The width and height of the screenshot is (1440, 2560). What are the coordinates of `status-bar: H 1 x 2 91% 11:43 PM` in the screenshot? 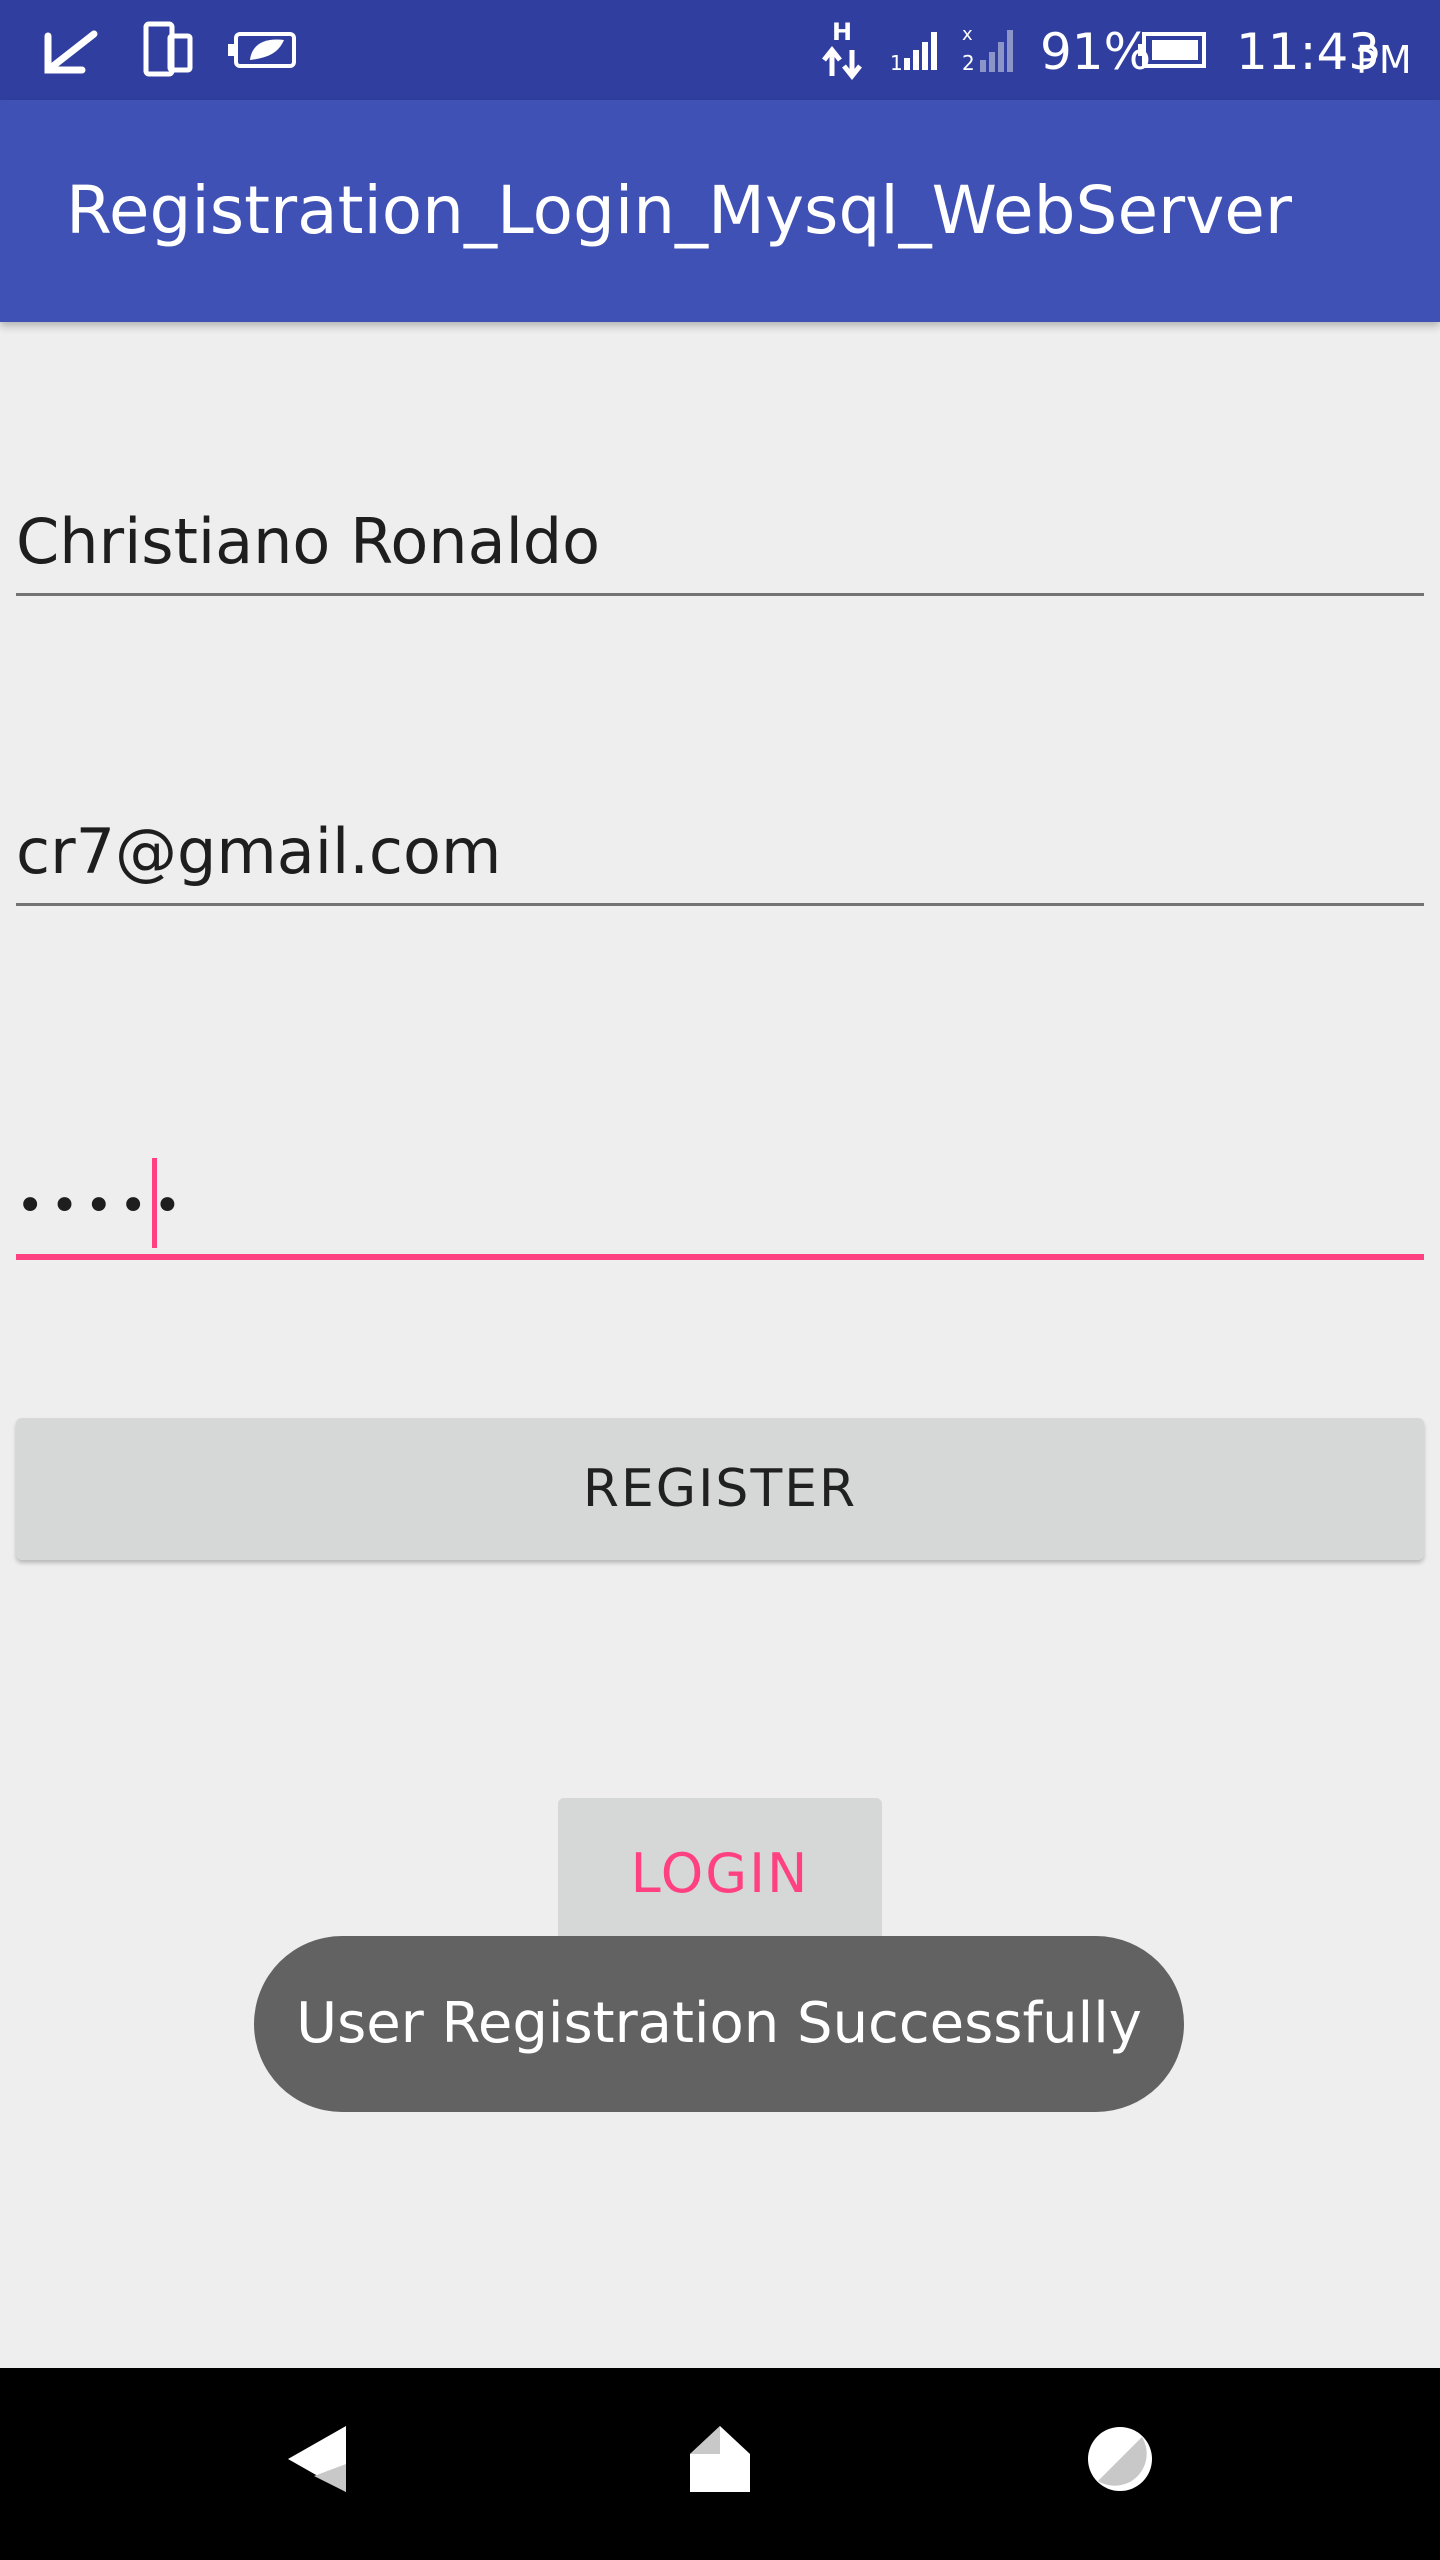 It's located at (720, 50).